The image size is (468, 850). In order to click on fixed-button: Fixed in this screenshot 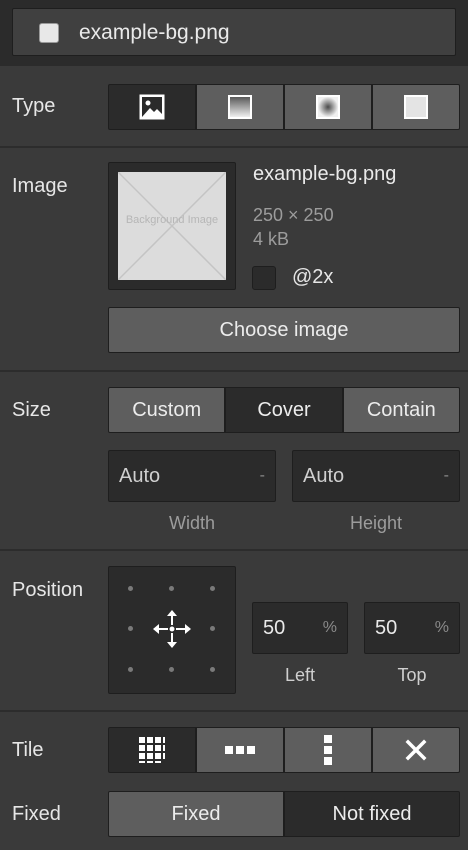, I will do `click(196, 814)`.